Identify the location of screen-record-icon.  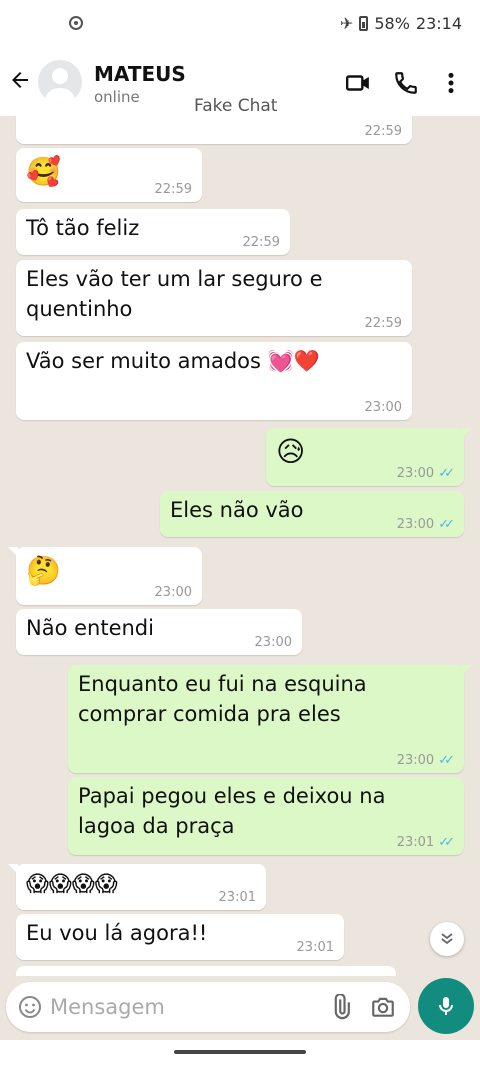
(76, 23).